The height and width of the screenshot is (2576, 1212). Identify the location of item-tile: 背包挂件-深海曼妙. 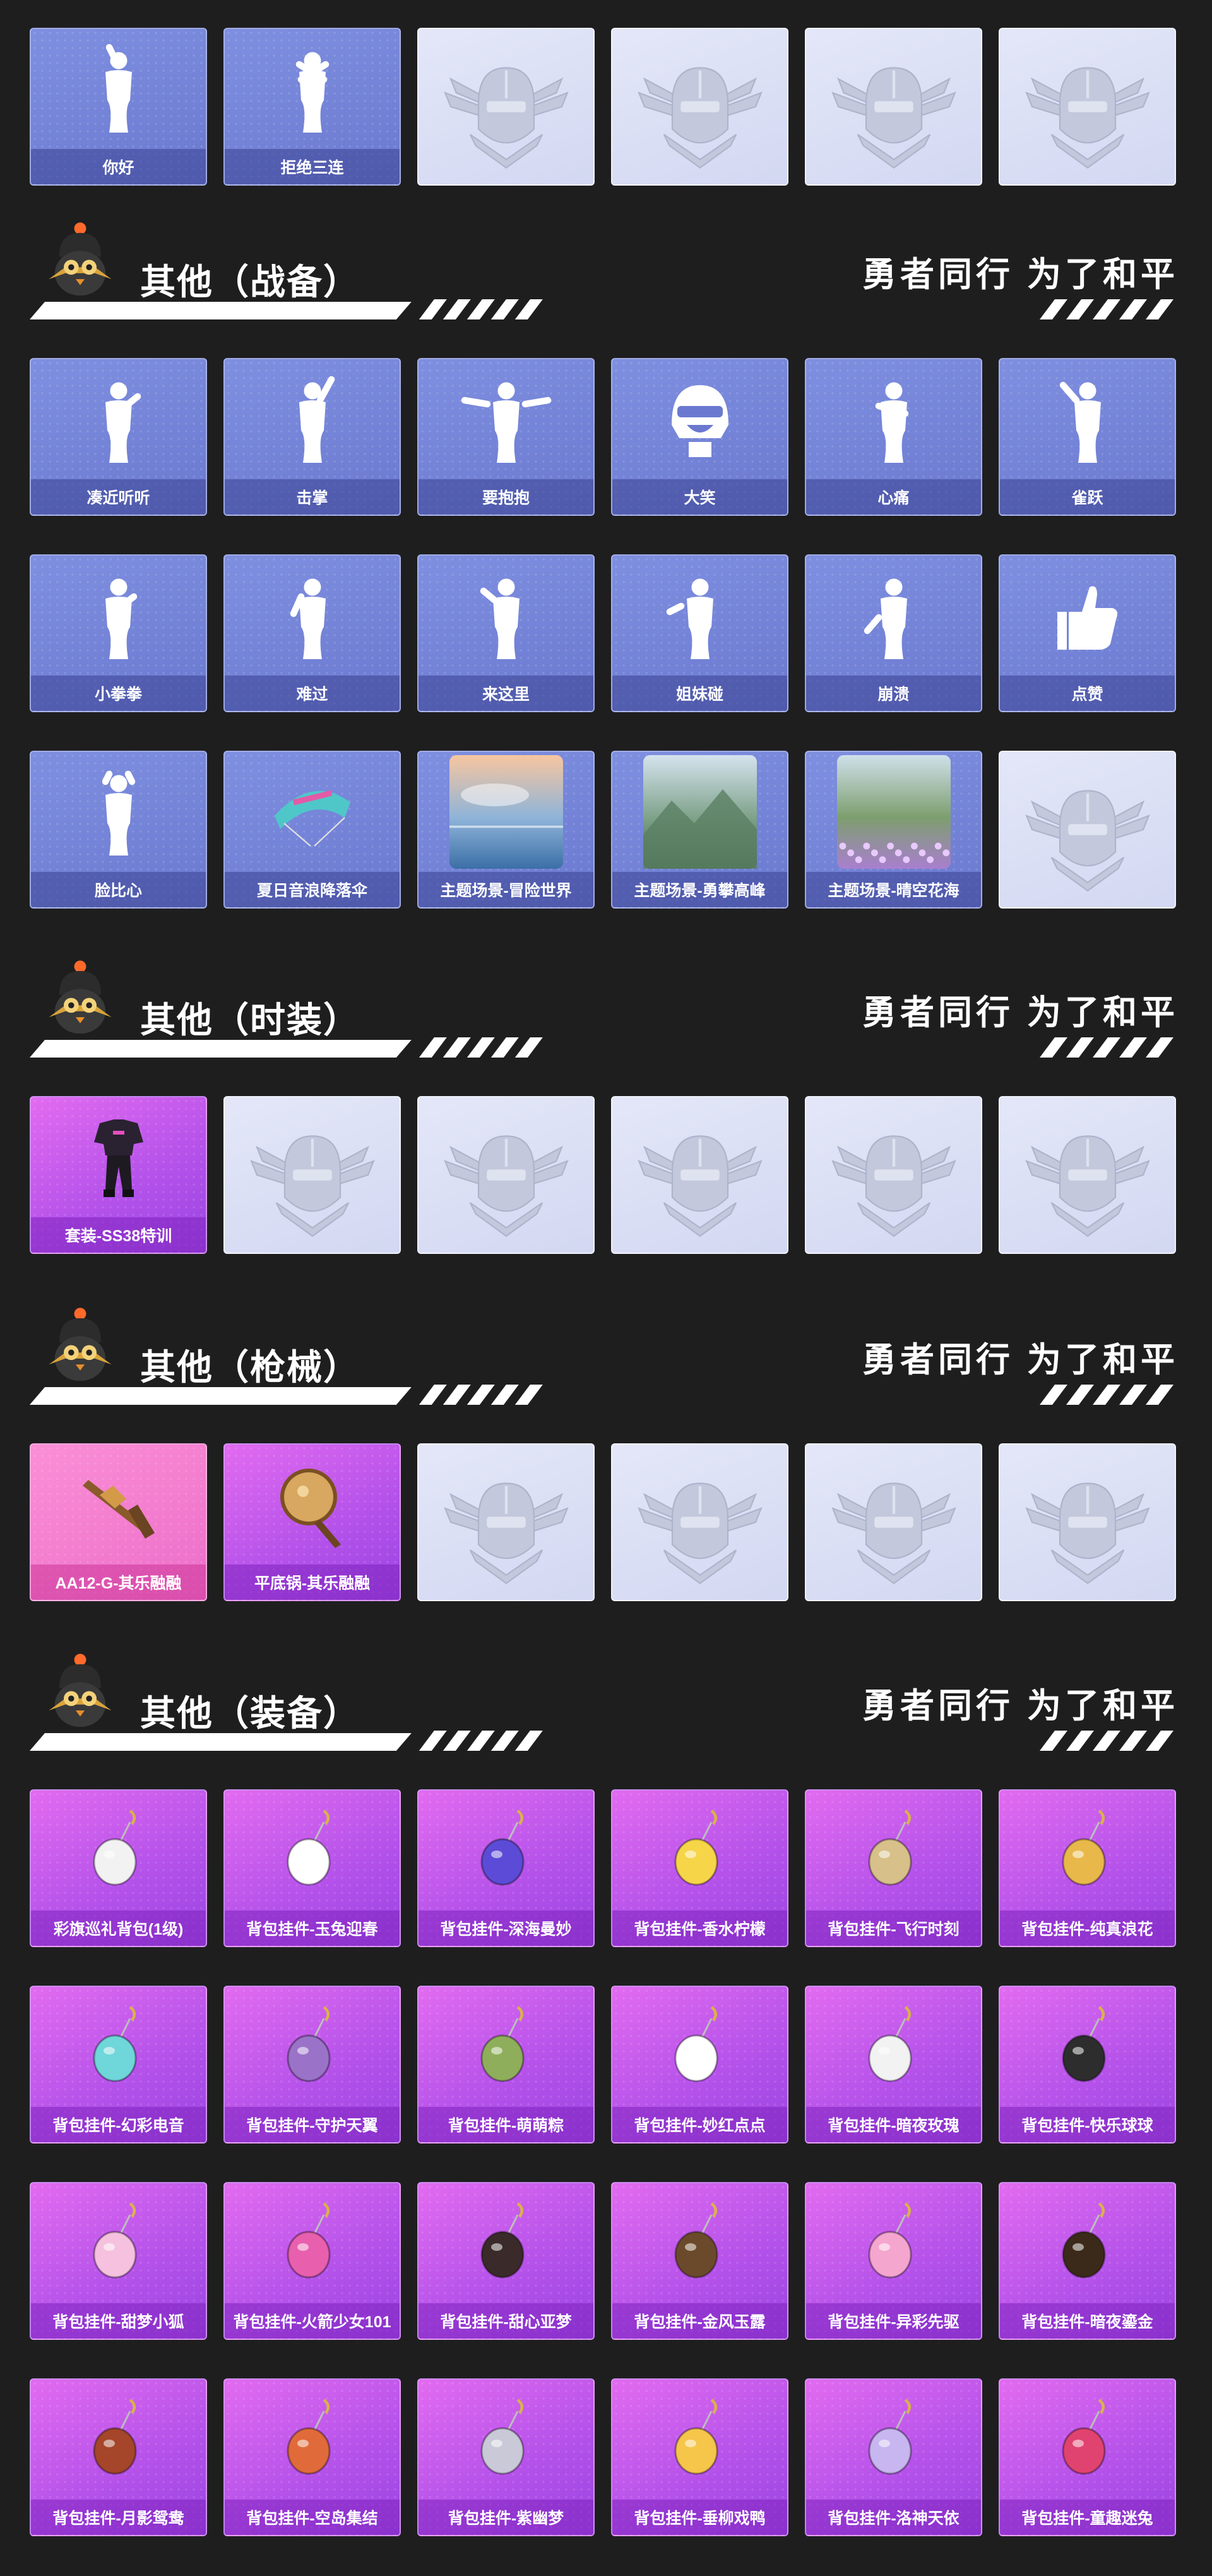
(506, 1868).